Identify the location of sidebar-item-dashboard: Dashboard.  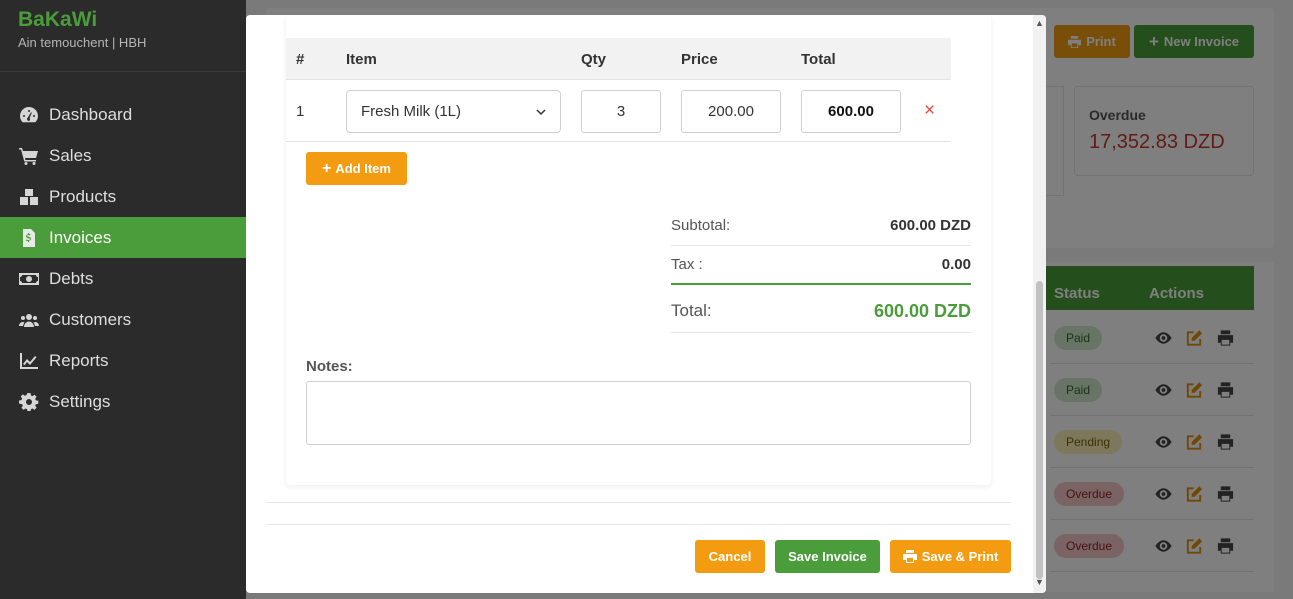
(123, 114).